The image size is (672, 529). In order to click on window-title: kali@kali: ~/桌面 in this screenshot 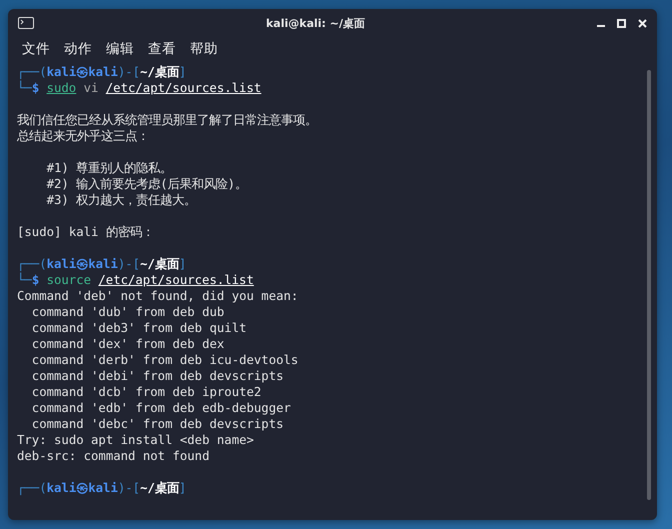, I will do `click(315, 23)`.